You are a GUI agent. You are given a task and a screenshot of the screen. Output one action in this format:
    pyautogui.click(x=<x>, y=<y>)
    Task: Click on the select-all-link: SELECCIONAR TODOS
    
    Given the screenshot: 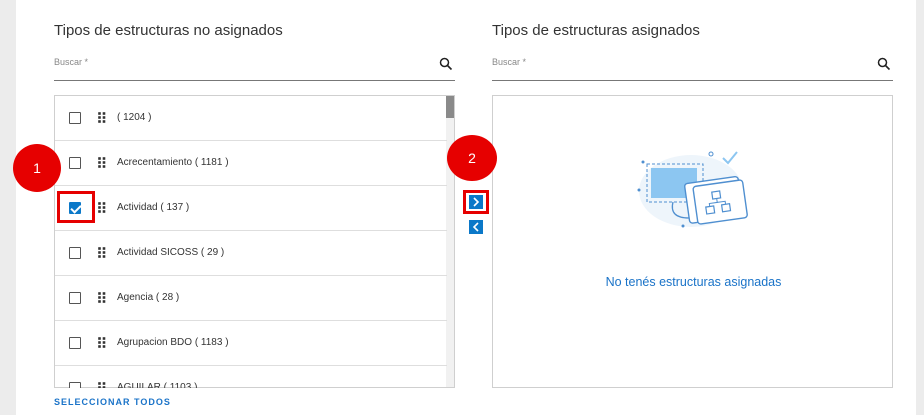 What is the action you would take?
    pyautogui.click(x=112, y=402)
    